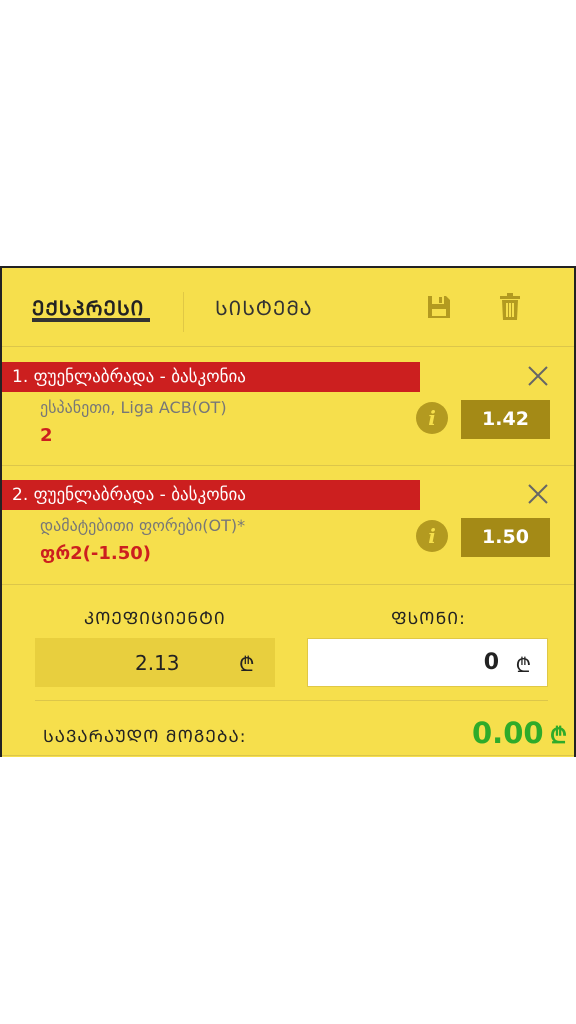 The height and width of the screenshot is (1024, 576). I want to click on save-button, so click(439, 307).